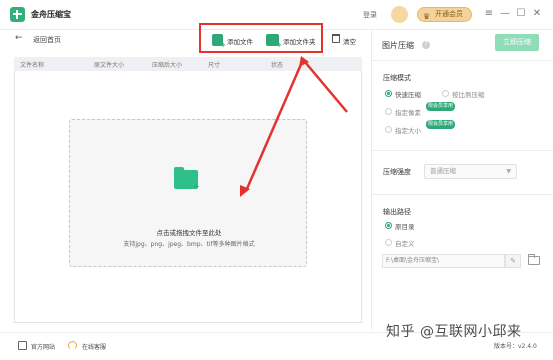  I want to click on plus-icon: +, so click(196, 186).